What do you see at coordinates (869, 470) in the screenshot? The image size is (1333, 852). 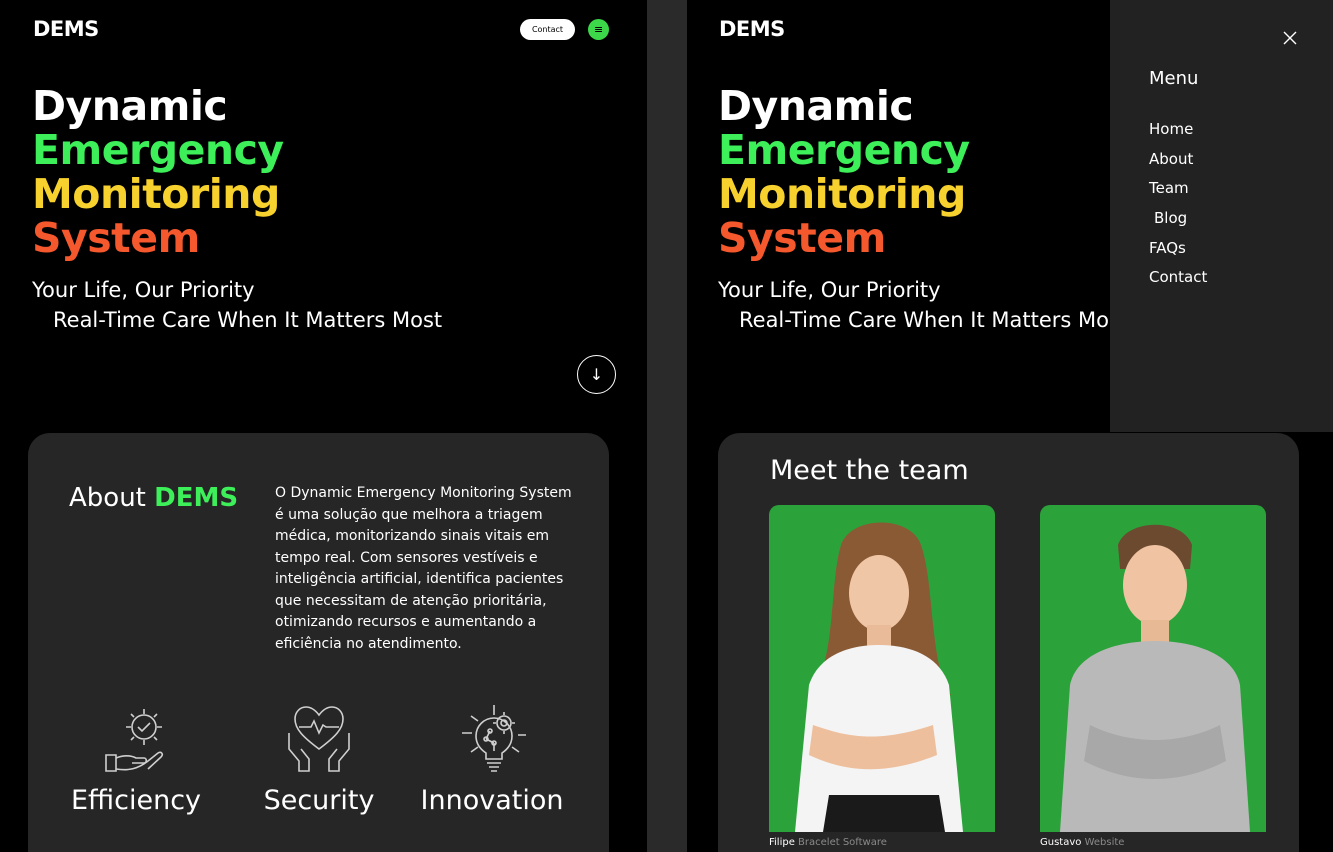 I see `team-title: Meet the team` at bounding box center [869, 470].